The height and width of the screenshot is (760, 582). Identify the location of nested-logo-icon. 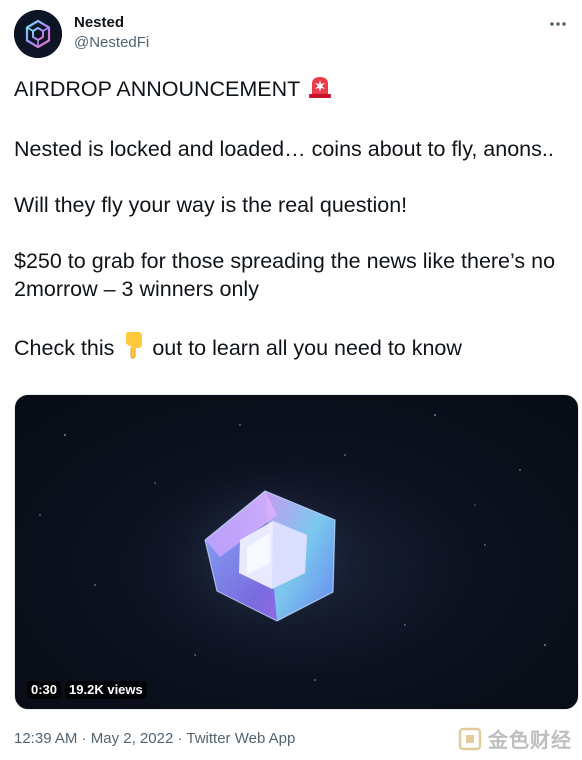
(38, 34).